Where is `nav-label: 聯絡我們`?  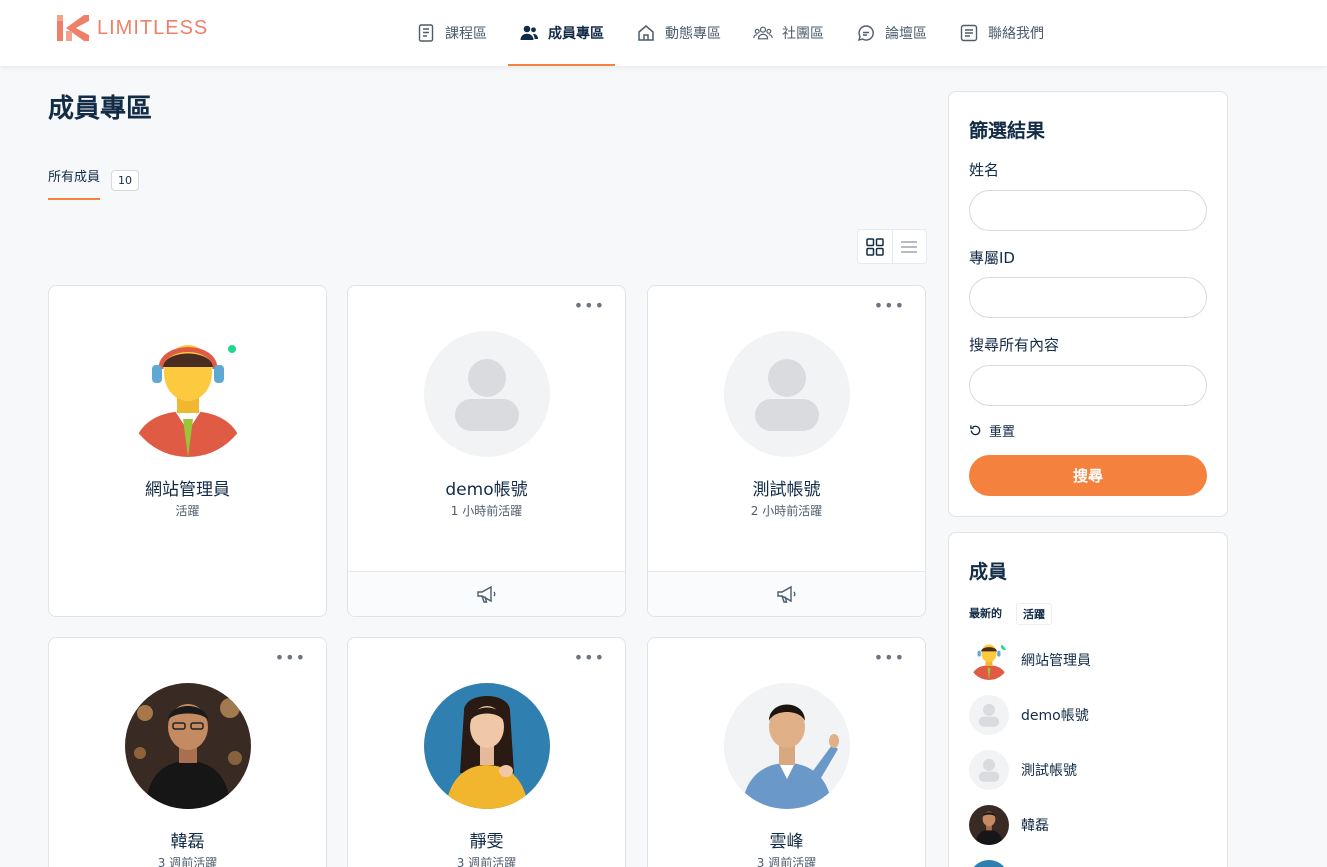 nav-label: 聯絡我們 is located at coordinates (1016, 34).